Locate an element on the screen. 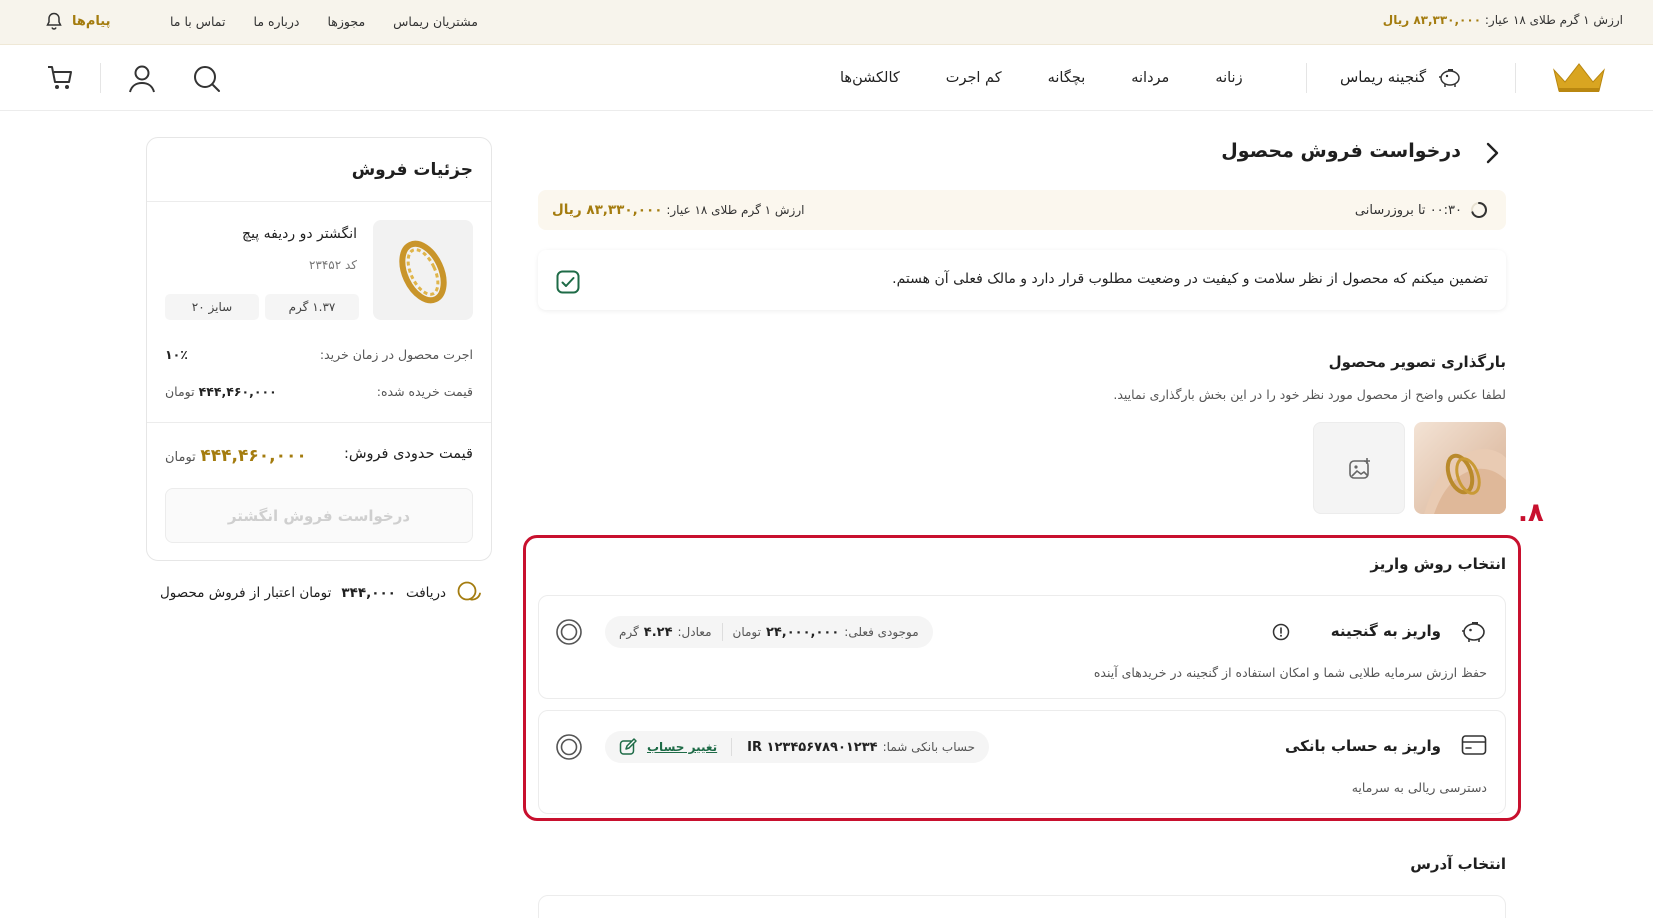 The height and width of the screenshot is (918, 1653). top-link-customers: مشتریان ریماس is located at coordinates (435, 21).